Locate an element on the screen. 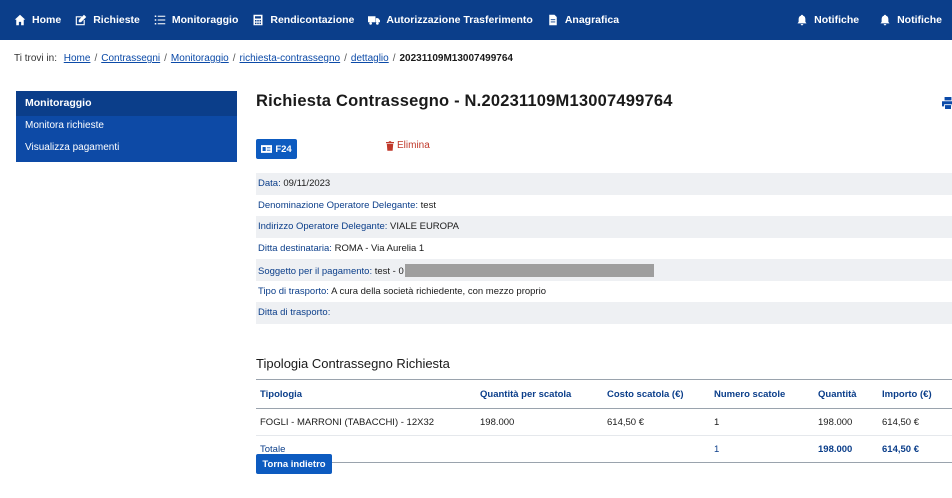  nav-autorizzazione-label: Autorizzazione Trasferimento is located at coordinates (459, 20).